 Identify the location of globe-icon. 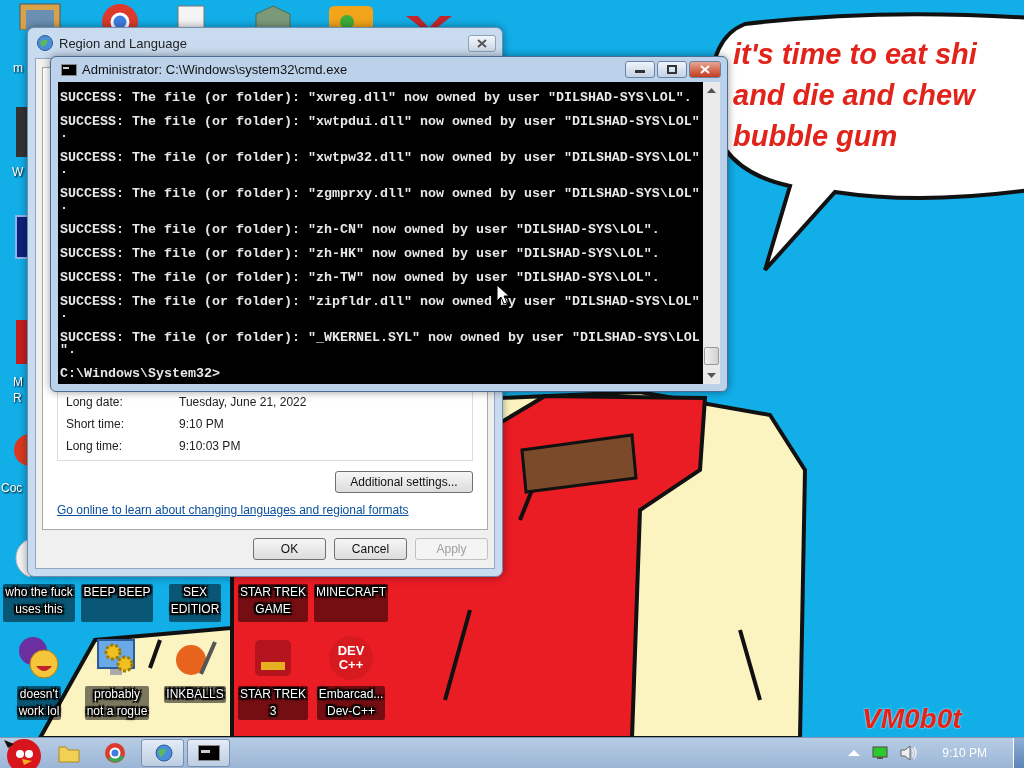
(45, 43).